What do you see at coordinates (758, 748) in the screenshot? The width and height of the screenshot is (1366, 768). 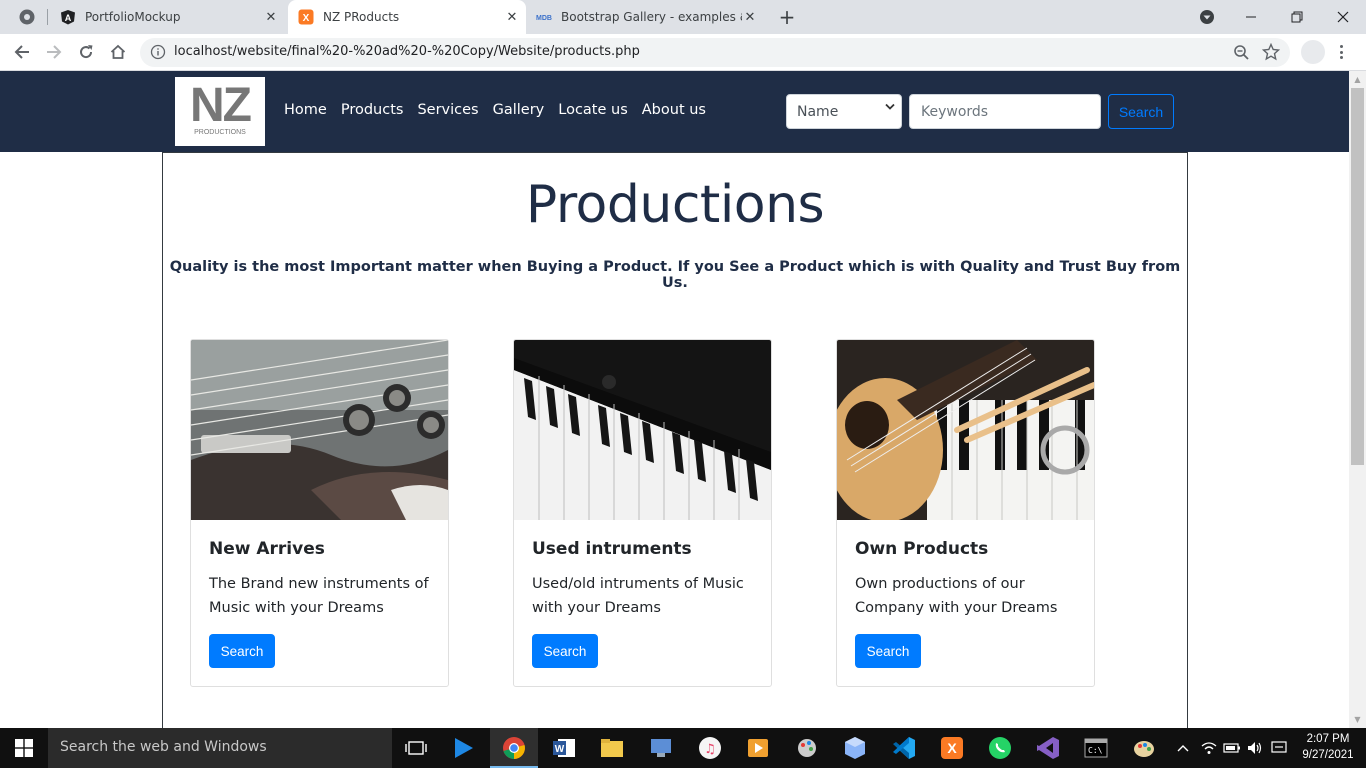 I see `video-editor-icon` at bounding box center [758, 748].